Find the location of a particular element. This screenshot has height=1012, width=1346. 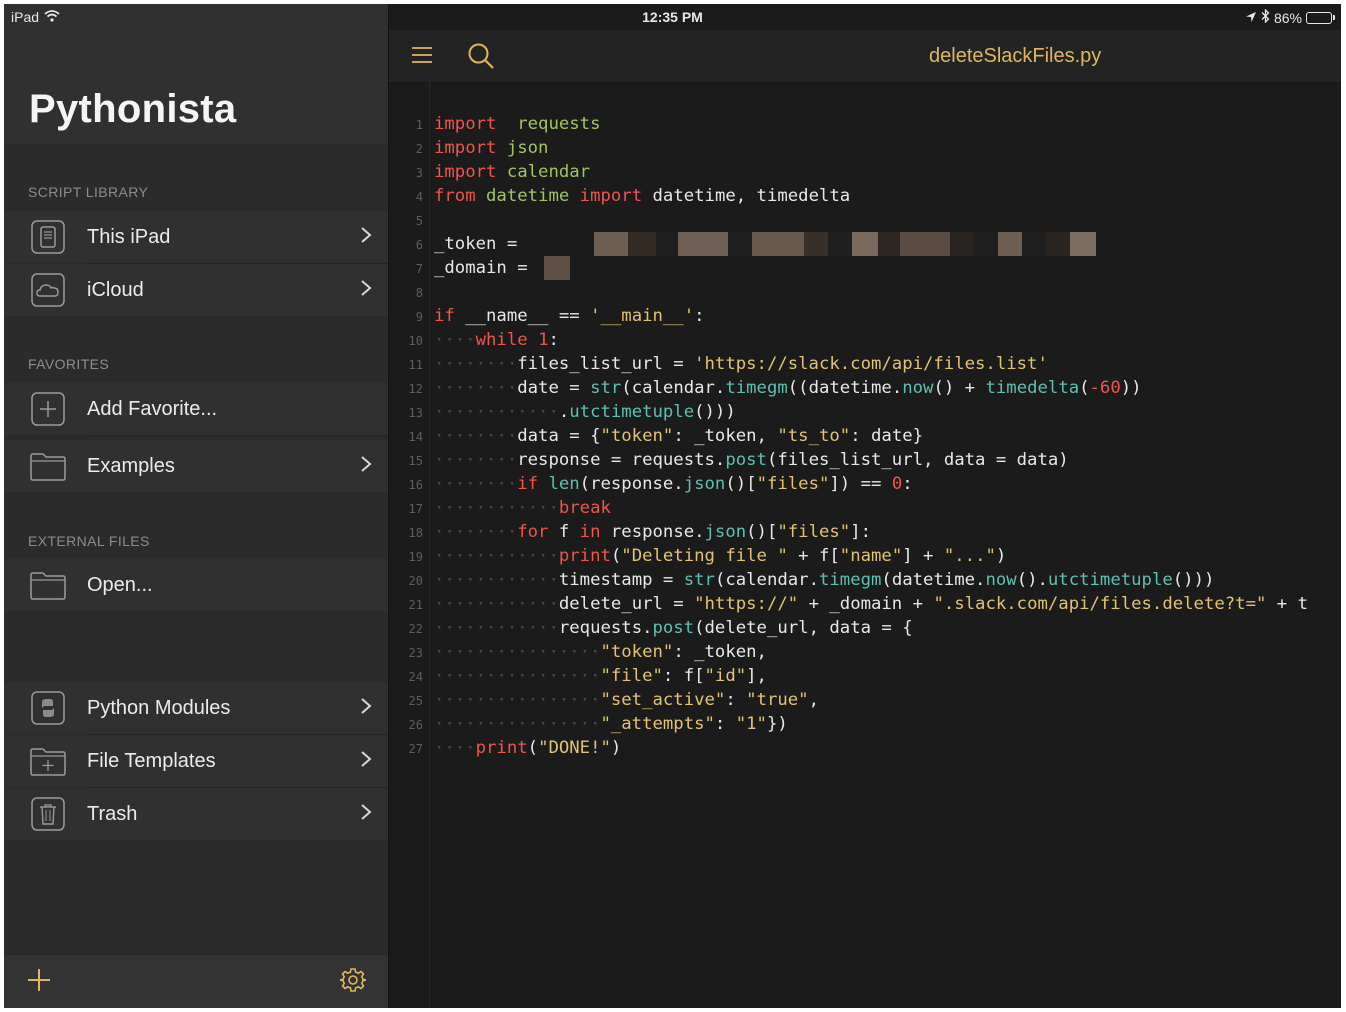

this-ipad-label: This iPad is located at coordinates (129, 236).